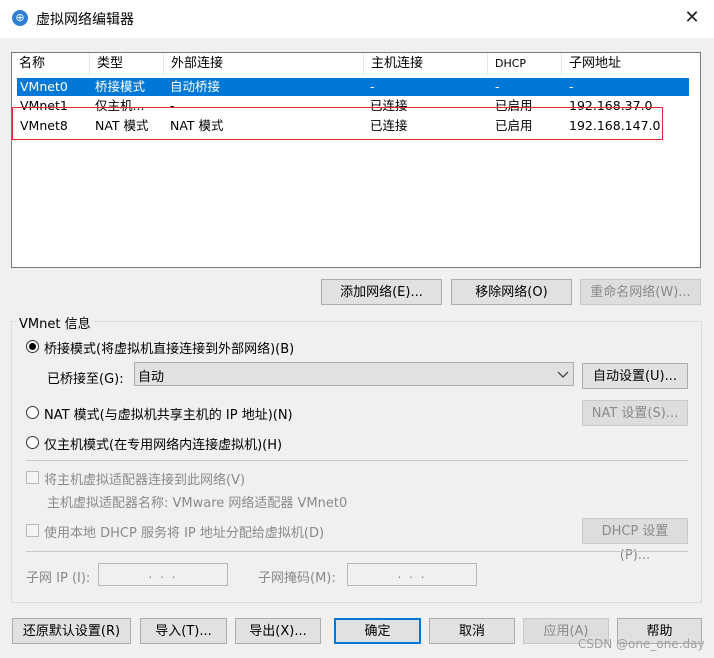 The image size is (714, 658). What do you see at coordinates (571, 86) in the screenshot?
I see `cell-subnet: -` at bounding box center [571, 86].